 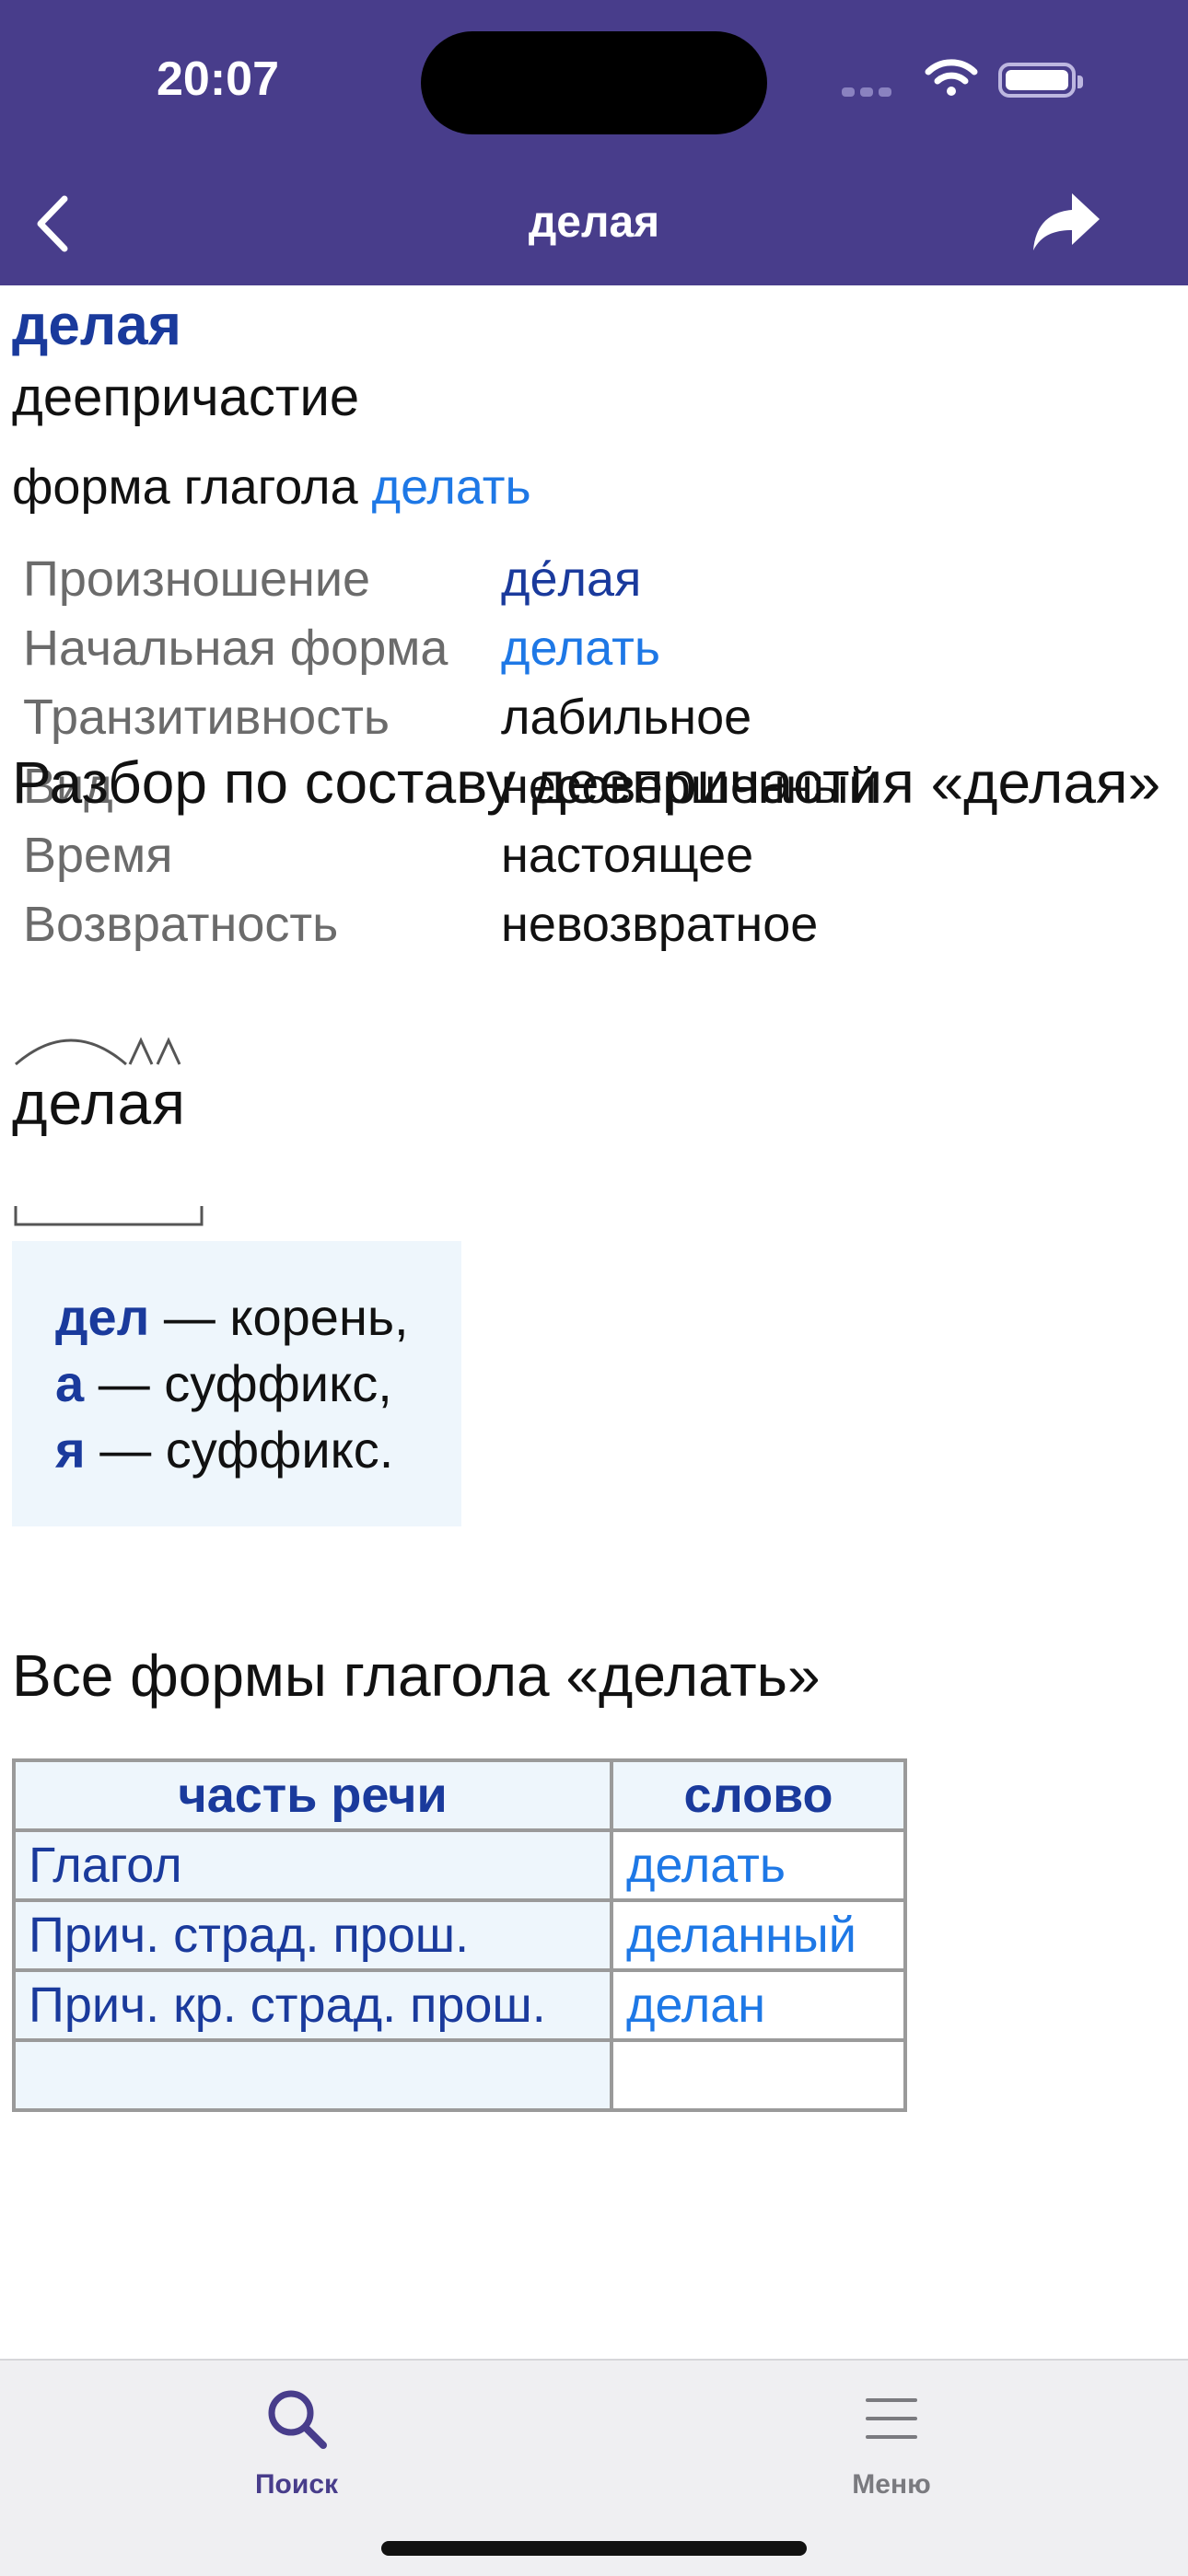 I want to click on status-time: 20:07, so click(x=218, y=79).